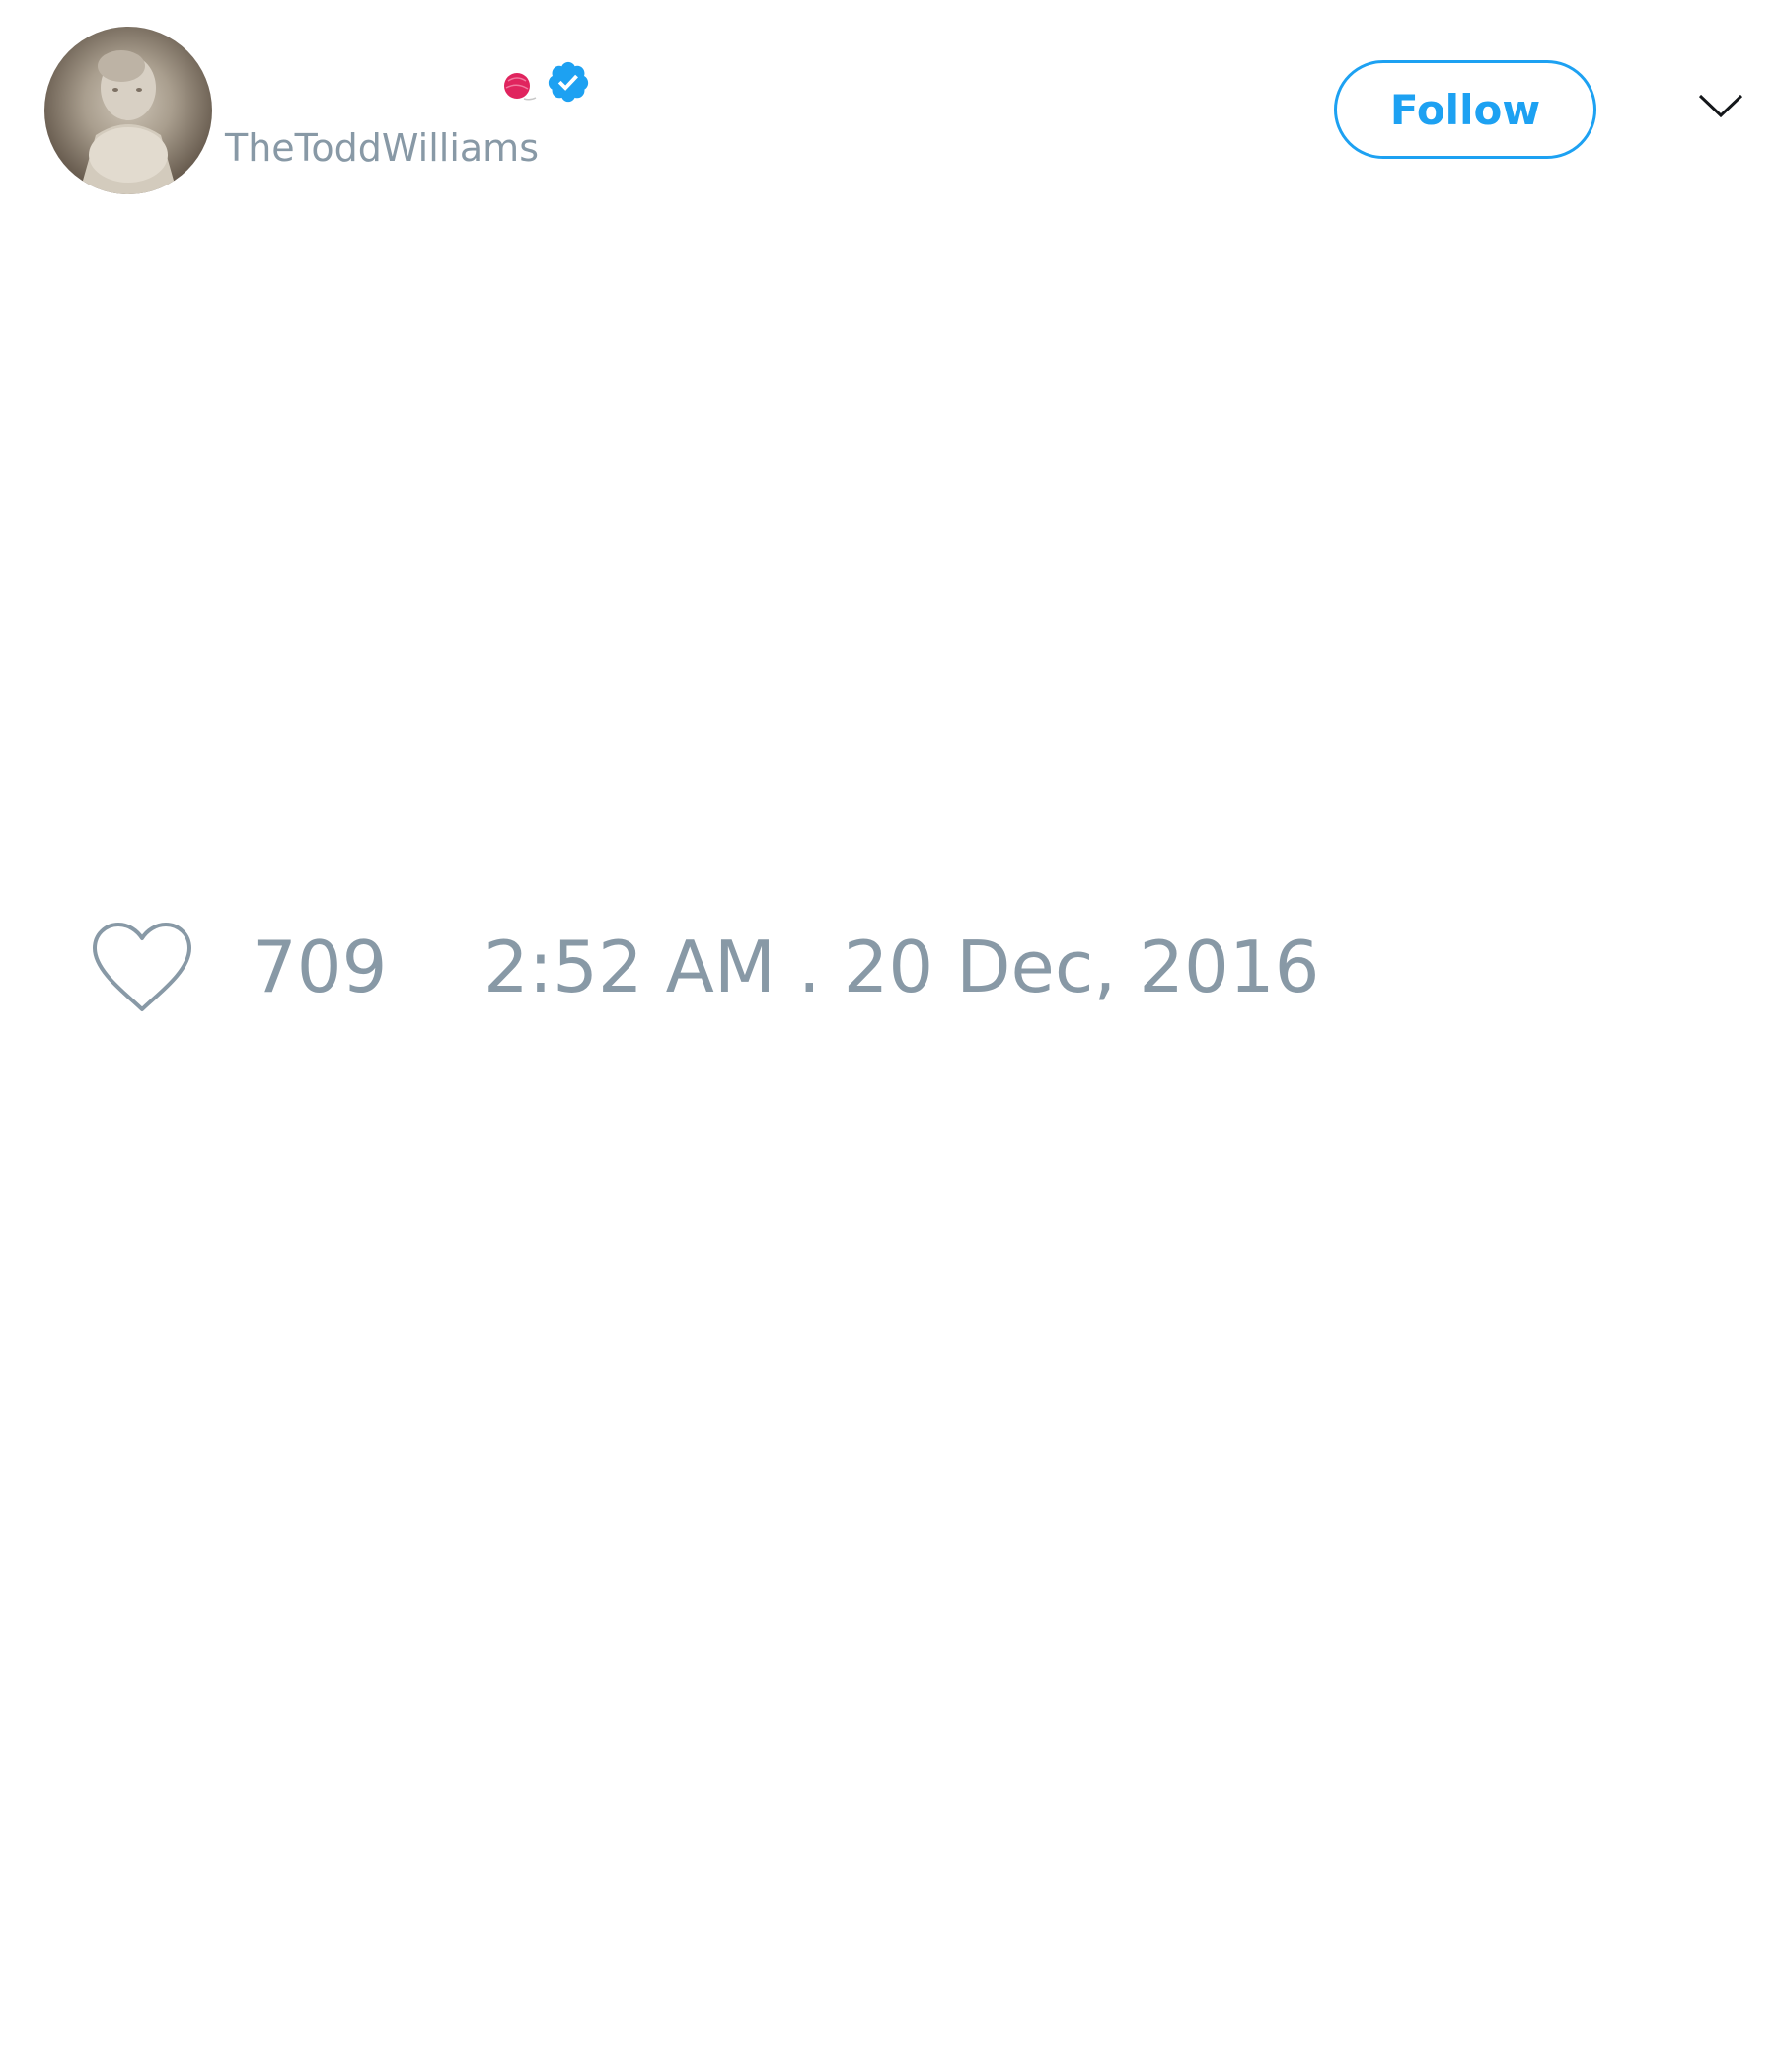 Image resolution: width=1776 pixels, height=2072 pixels. What do you see at coordinates (231, 82) in the screenshot?
I see `author-name-row` at bounding box center [231, 82].